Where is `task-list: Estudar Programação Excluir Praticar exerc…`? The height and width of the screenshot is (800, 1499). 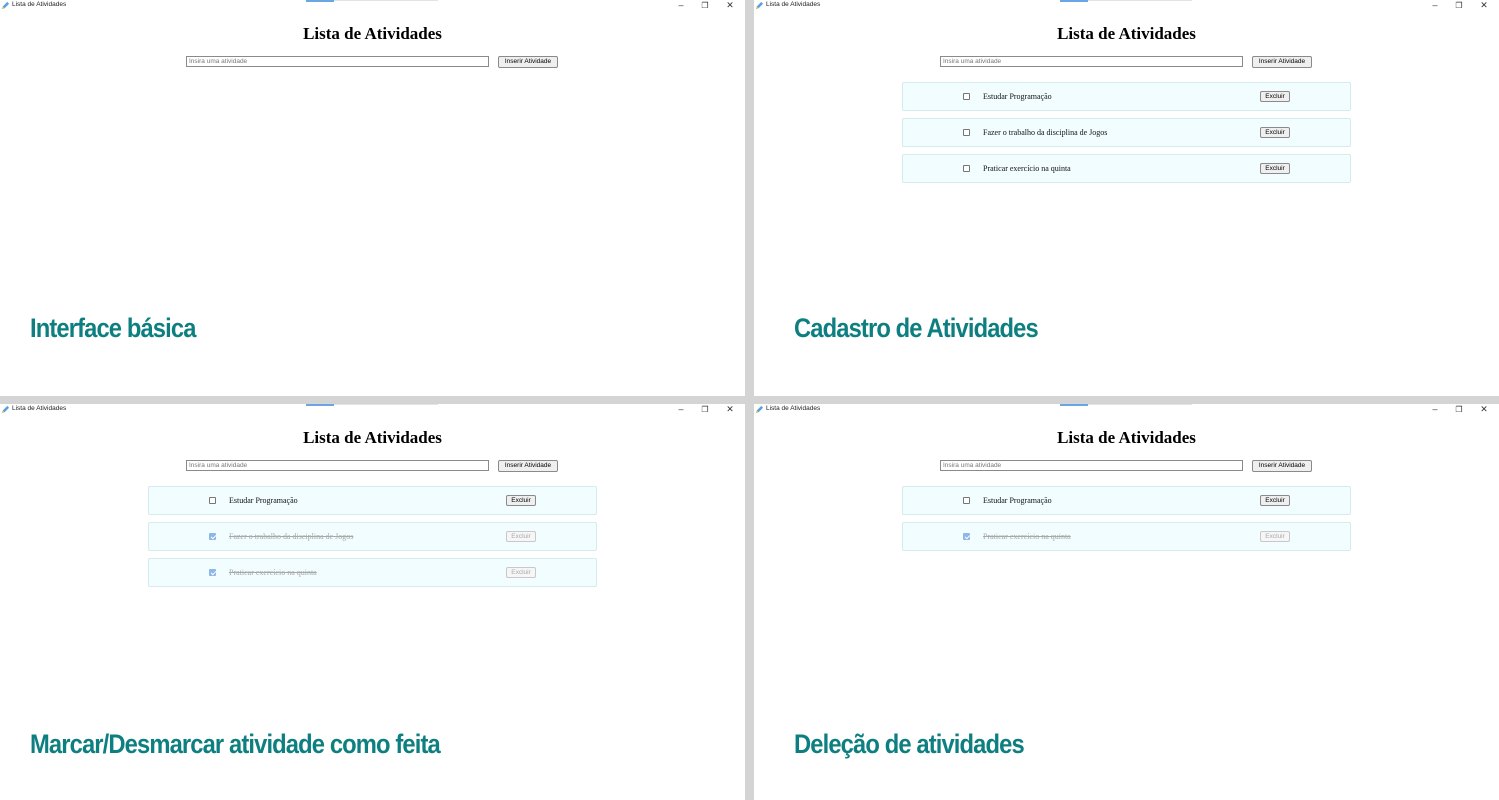 task-list: Estudar Programação Excluir Praticar exerc… is located at coordinates (1126, 522).